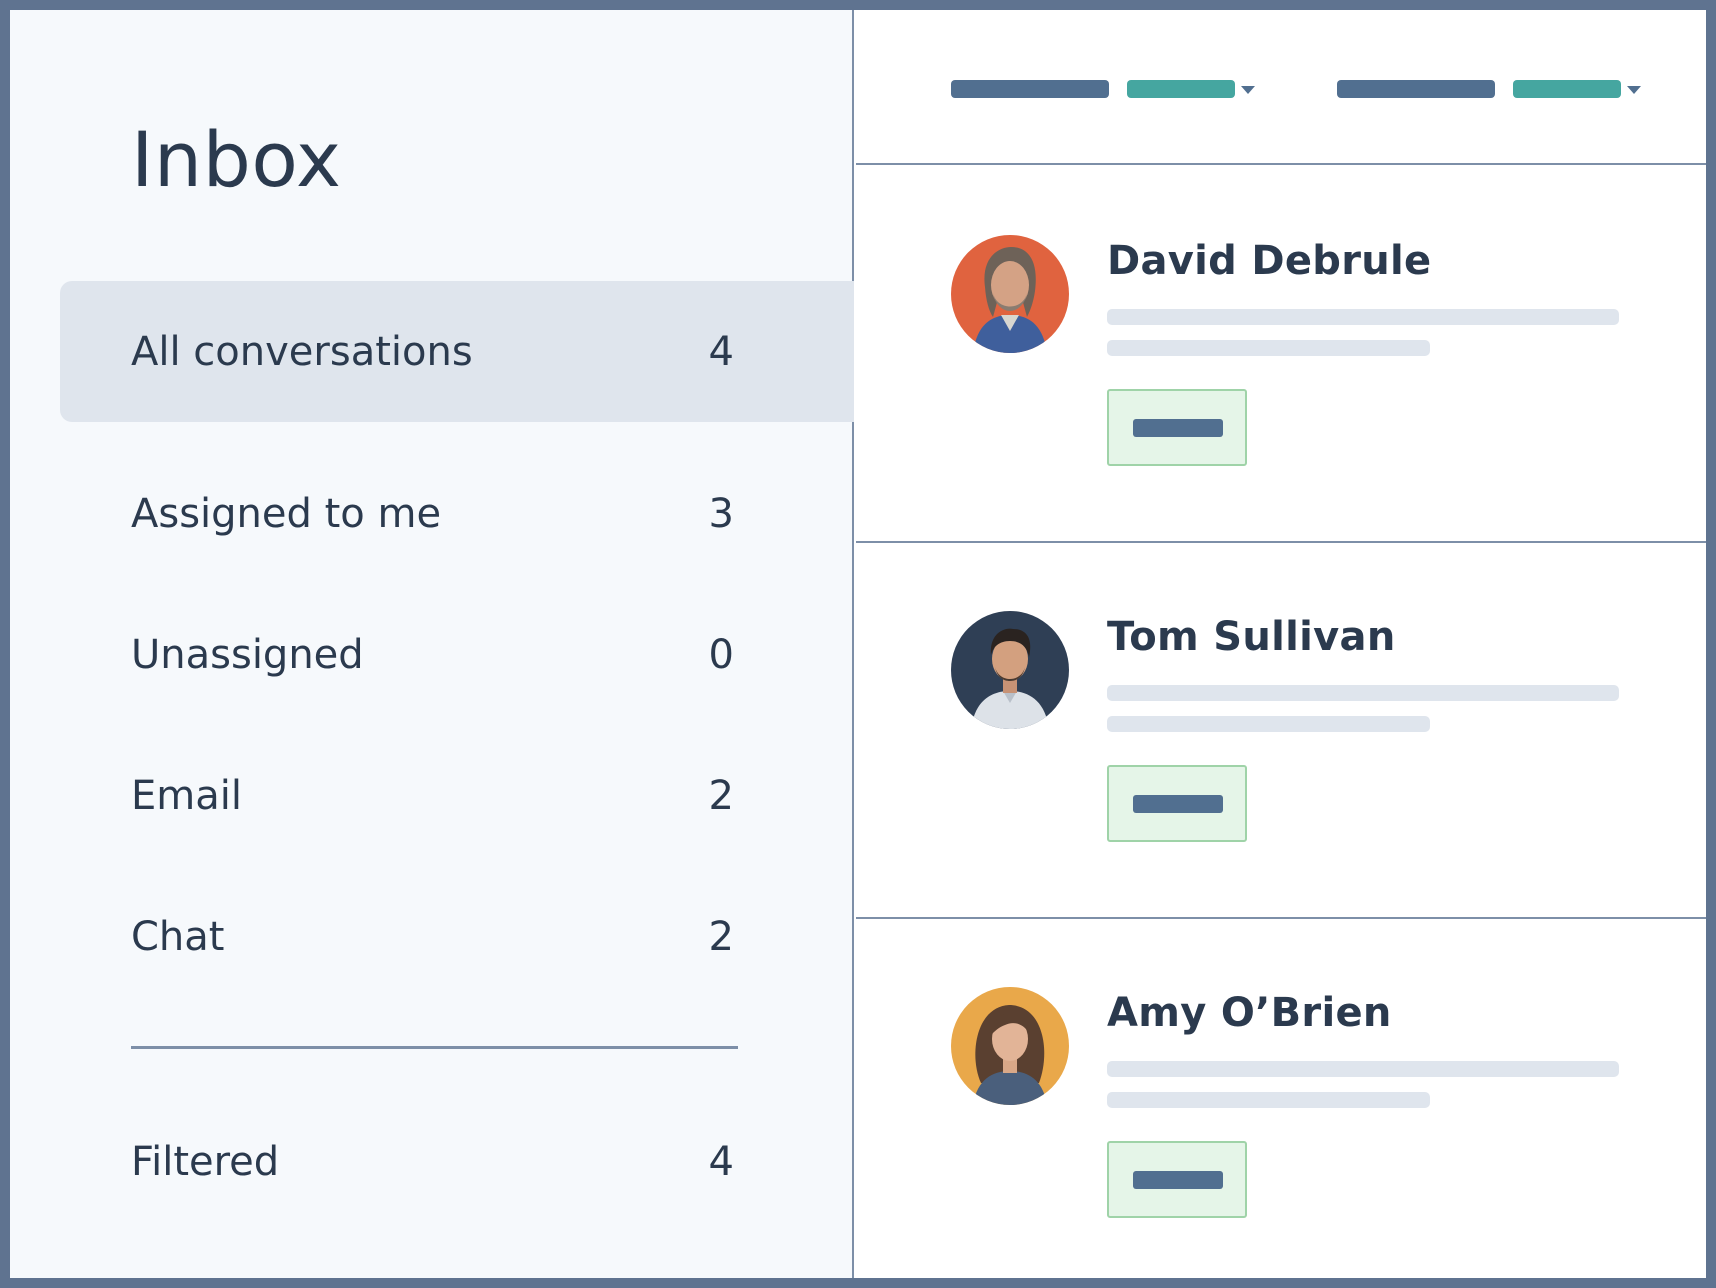 This screenshot has width=1716, height=1288. What do you see at coordinates (457, 654) in the screenshot?
I see `nav-item-unassigned: Unassigned 0` at bounding box center [457, 654].